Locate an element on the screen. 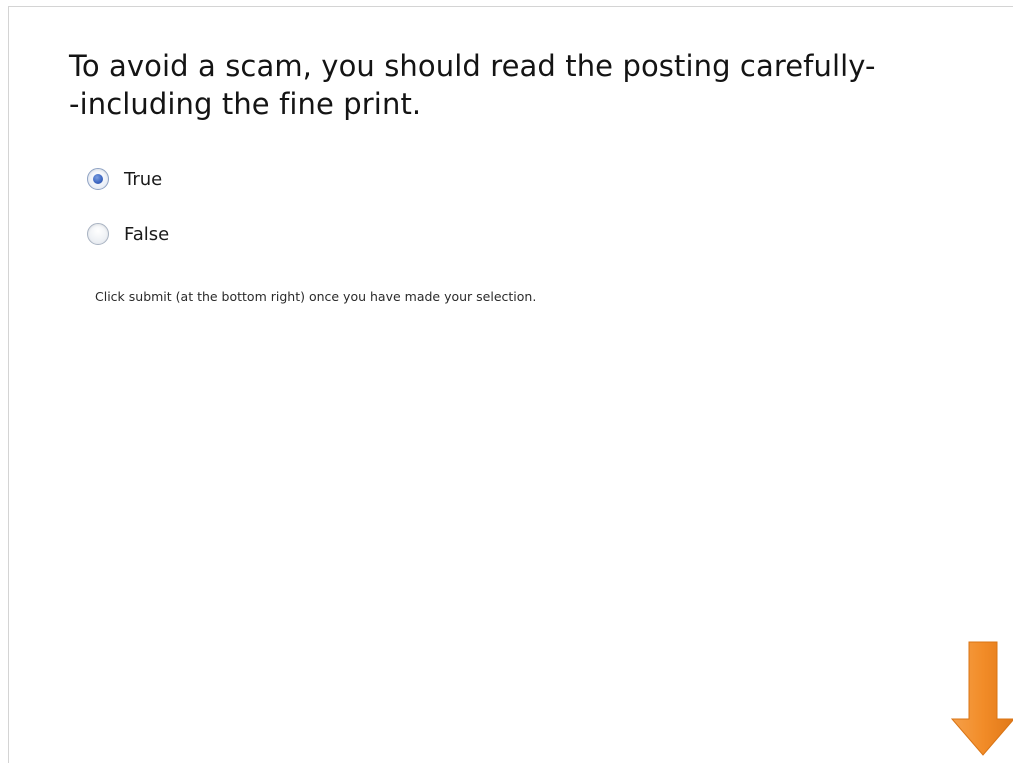 Image resolution: width=1013 pixels, height=763 pixels. radio-false is located at coordinates (98, 234).